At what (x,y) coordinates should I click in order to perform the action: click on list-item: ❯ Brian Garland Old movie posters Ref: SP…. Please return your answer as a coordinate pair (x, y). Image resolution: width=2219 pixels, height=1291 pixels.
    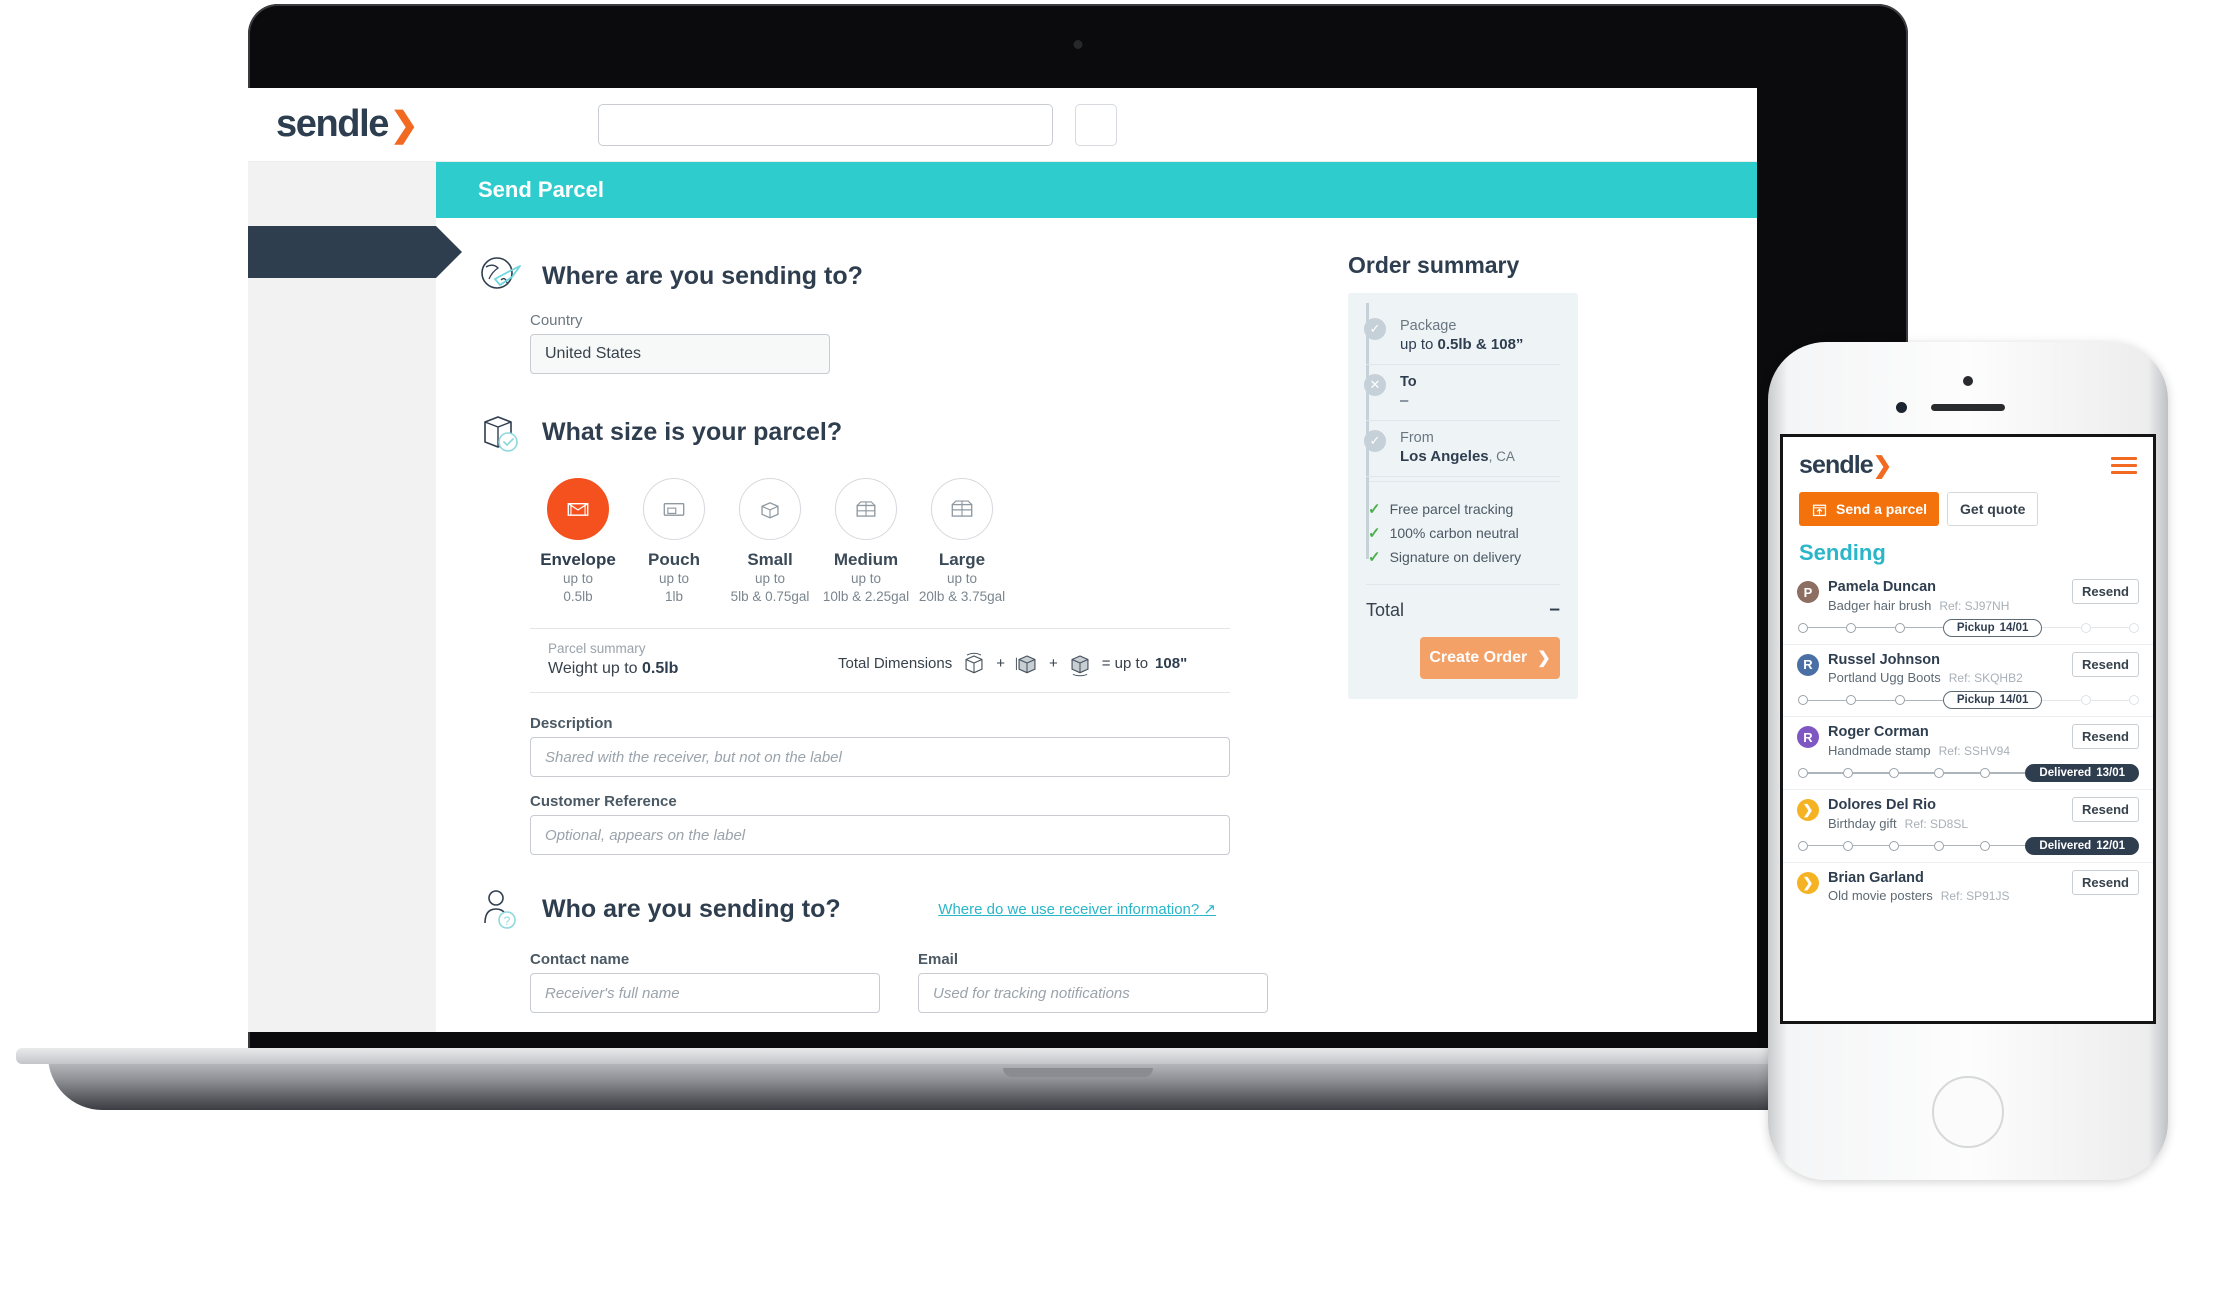
    Looking at the image, I should click on (1968, 886).